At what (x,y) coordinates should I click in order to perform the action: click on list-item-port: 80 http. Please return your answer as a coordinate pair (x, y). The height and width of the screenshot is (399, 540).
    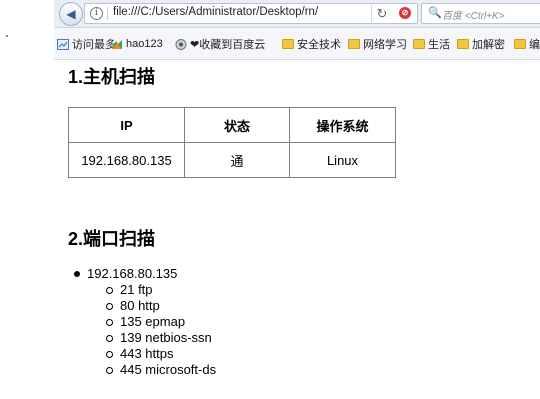
    Looking at the image, I should click on (151, 306).